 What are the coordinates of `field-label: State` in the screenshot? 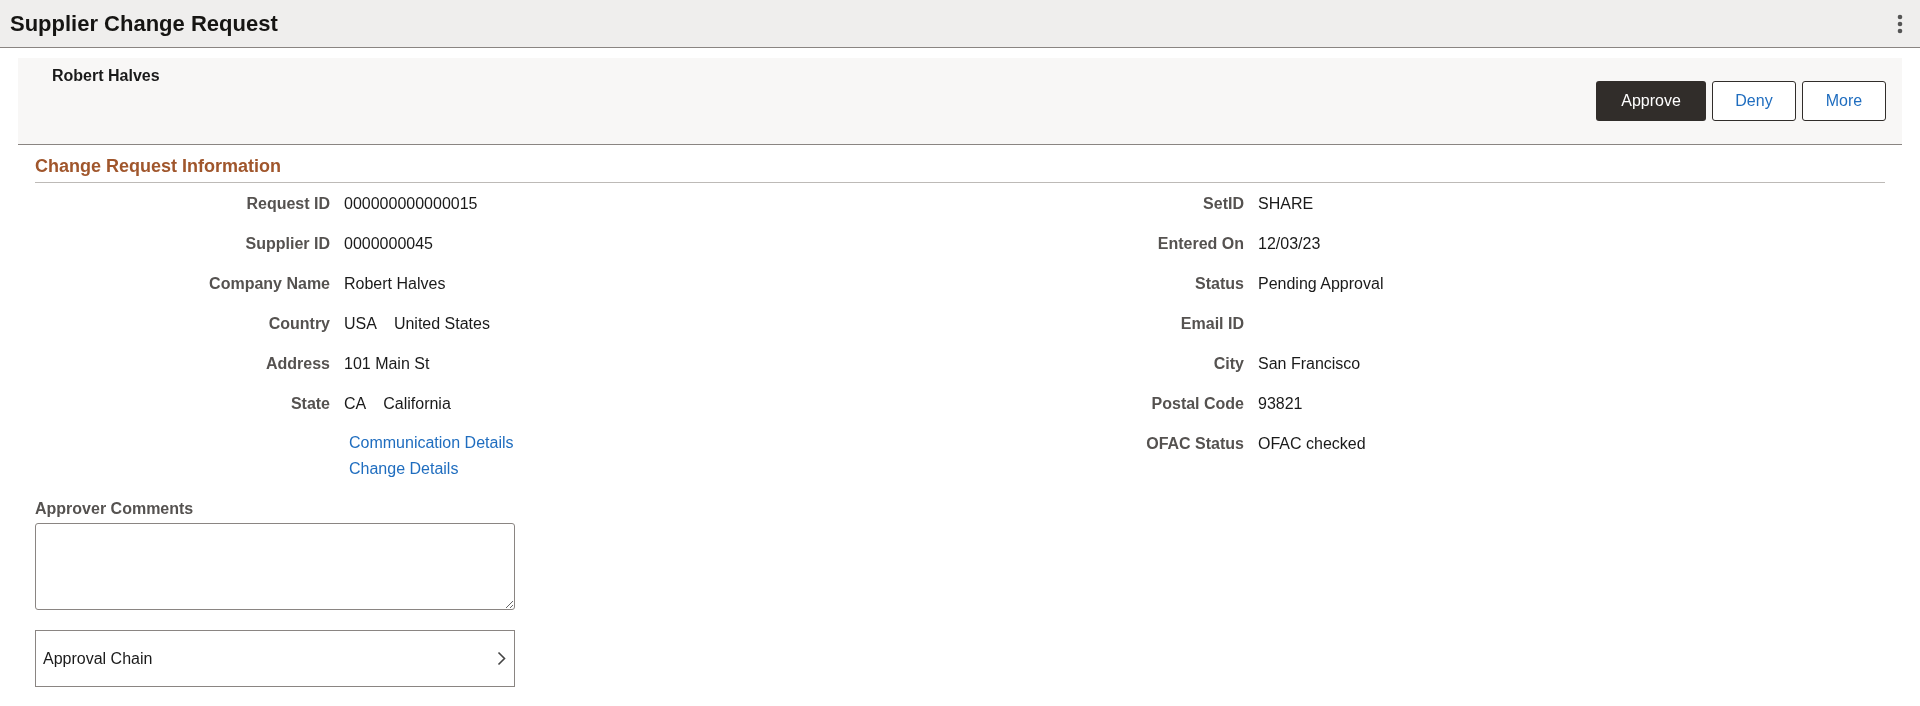 It's located at (309, 404).